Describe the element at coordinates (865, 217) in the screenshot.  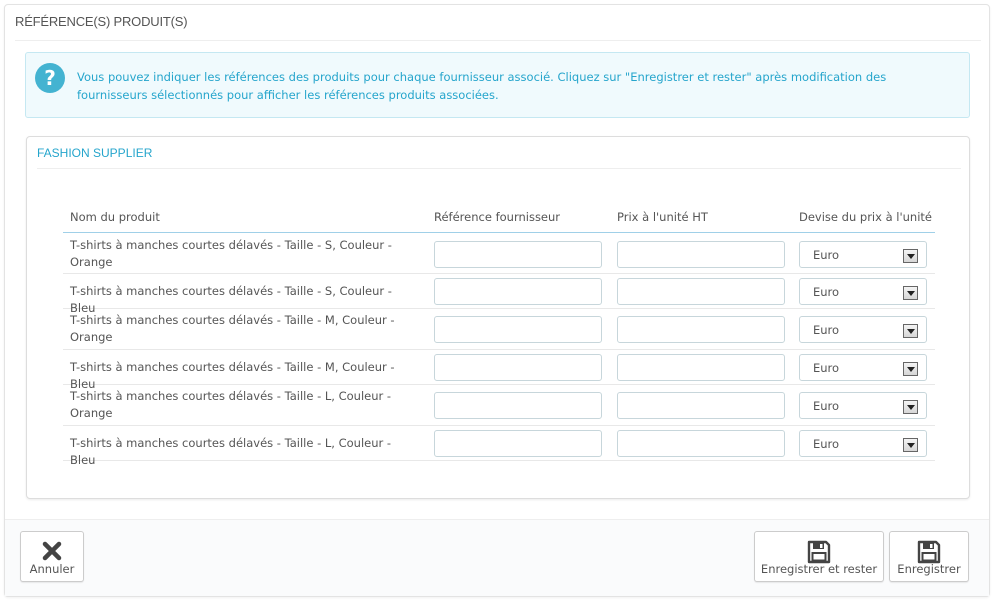
I see `header-currency: Devise du prix à l'unité` at that location.